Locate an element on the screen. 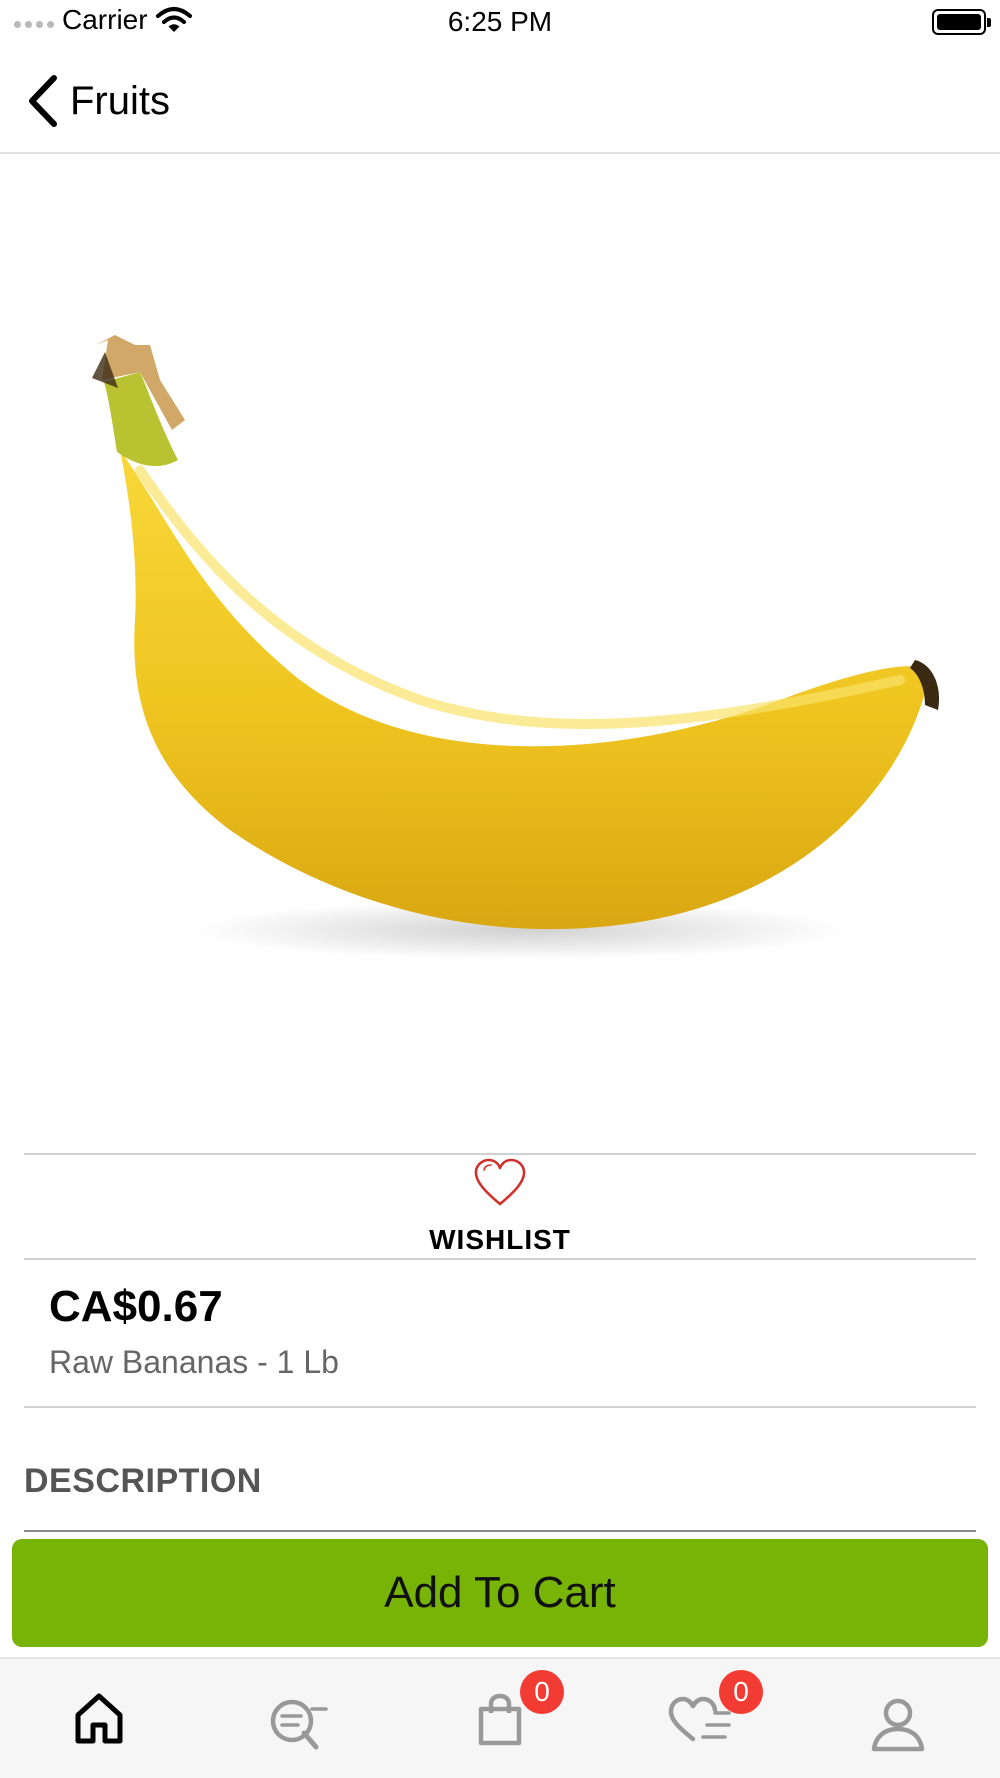 The width and height of the screenshot is (1000, 1778). chevron-left-icon is located at coordinates (43, 101).